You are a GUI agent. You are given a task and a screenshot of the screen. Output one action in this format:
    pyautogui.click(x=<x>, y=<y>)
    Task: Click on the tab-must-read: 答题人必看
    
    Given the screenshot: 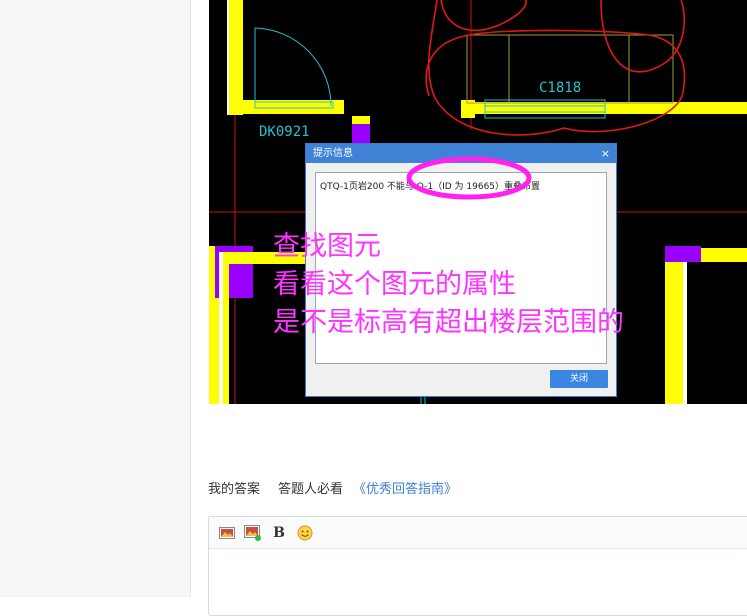 What is the action you would take?
    pyautogui.click(x=310, y=487)
    